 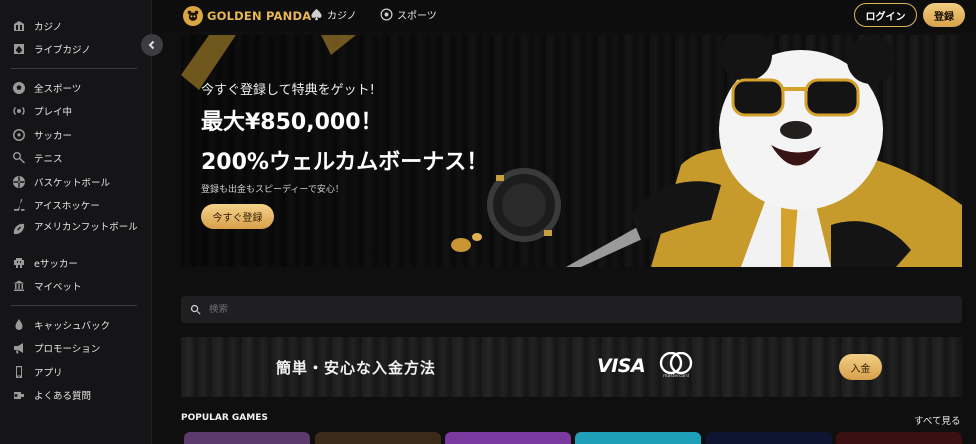 I want to click on sidebar-item-faq: よくある質問, so click(x=75, y=396).